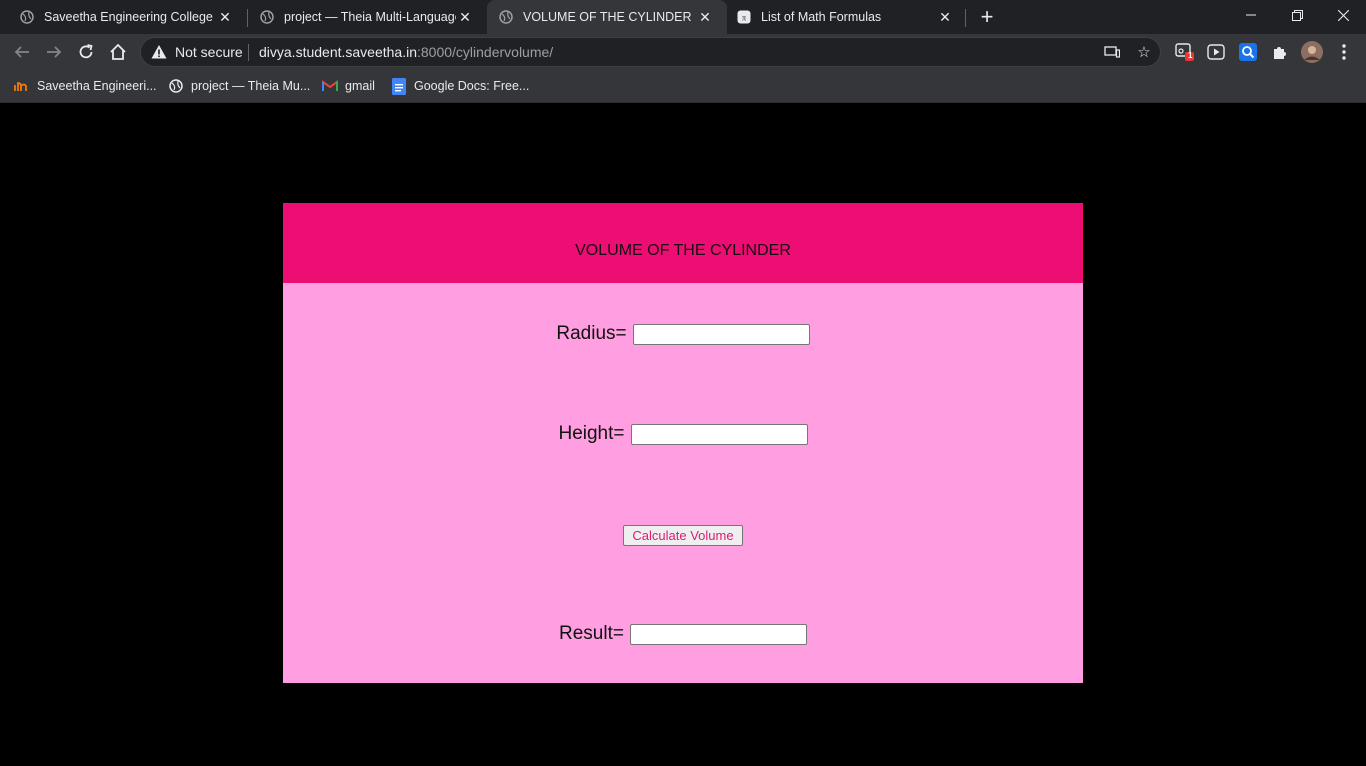  What do you see at coordinates (1185, 52) in the screenshot?
I see `extension-screen-icon: 1` at bounding box center [1185, 52].